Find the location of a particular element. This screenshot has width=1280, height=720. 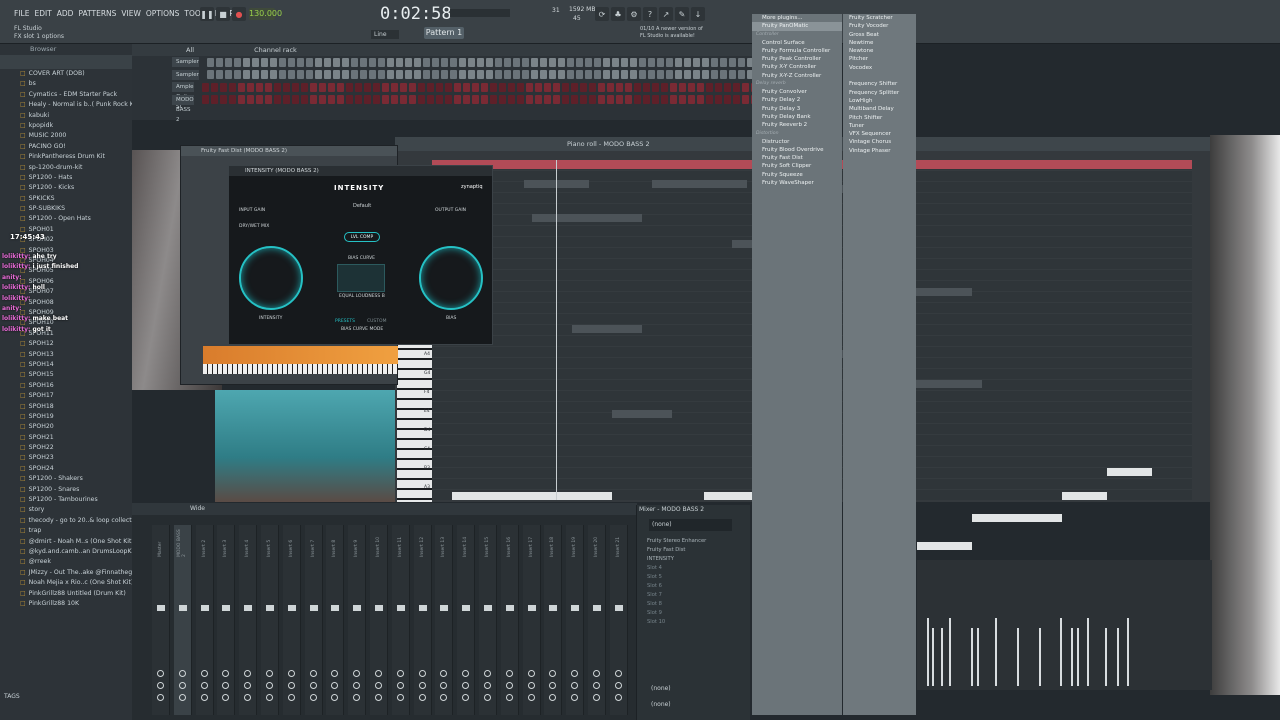

plugin-menu-item: Fruity WaveShaper is located at coordinates (797, 183).